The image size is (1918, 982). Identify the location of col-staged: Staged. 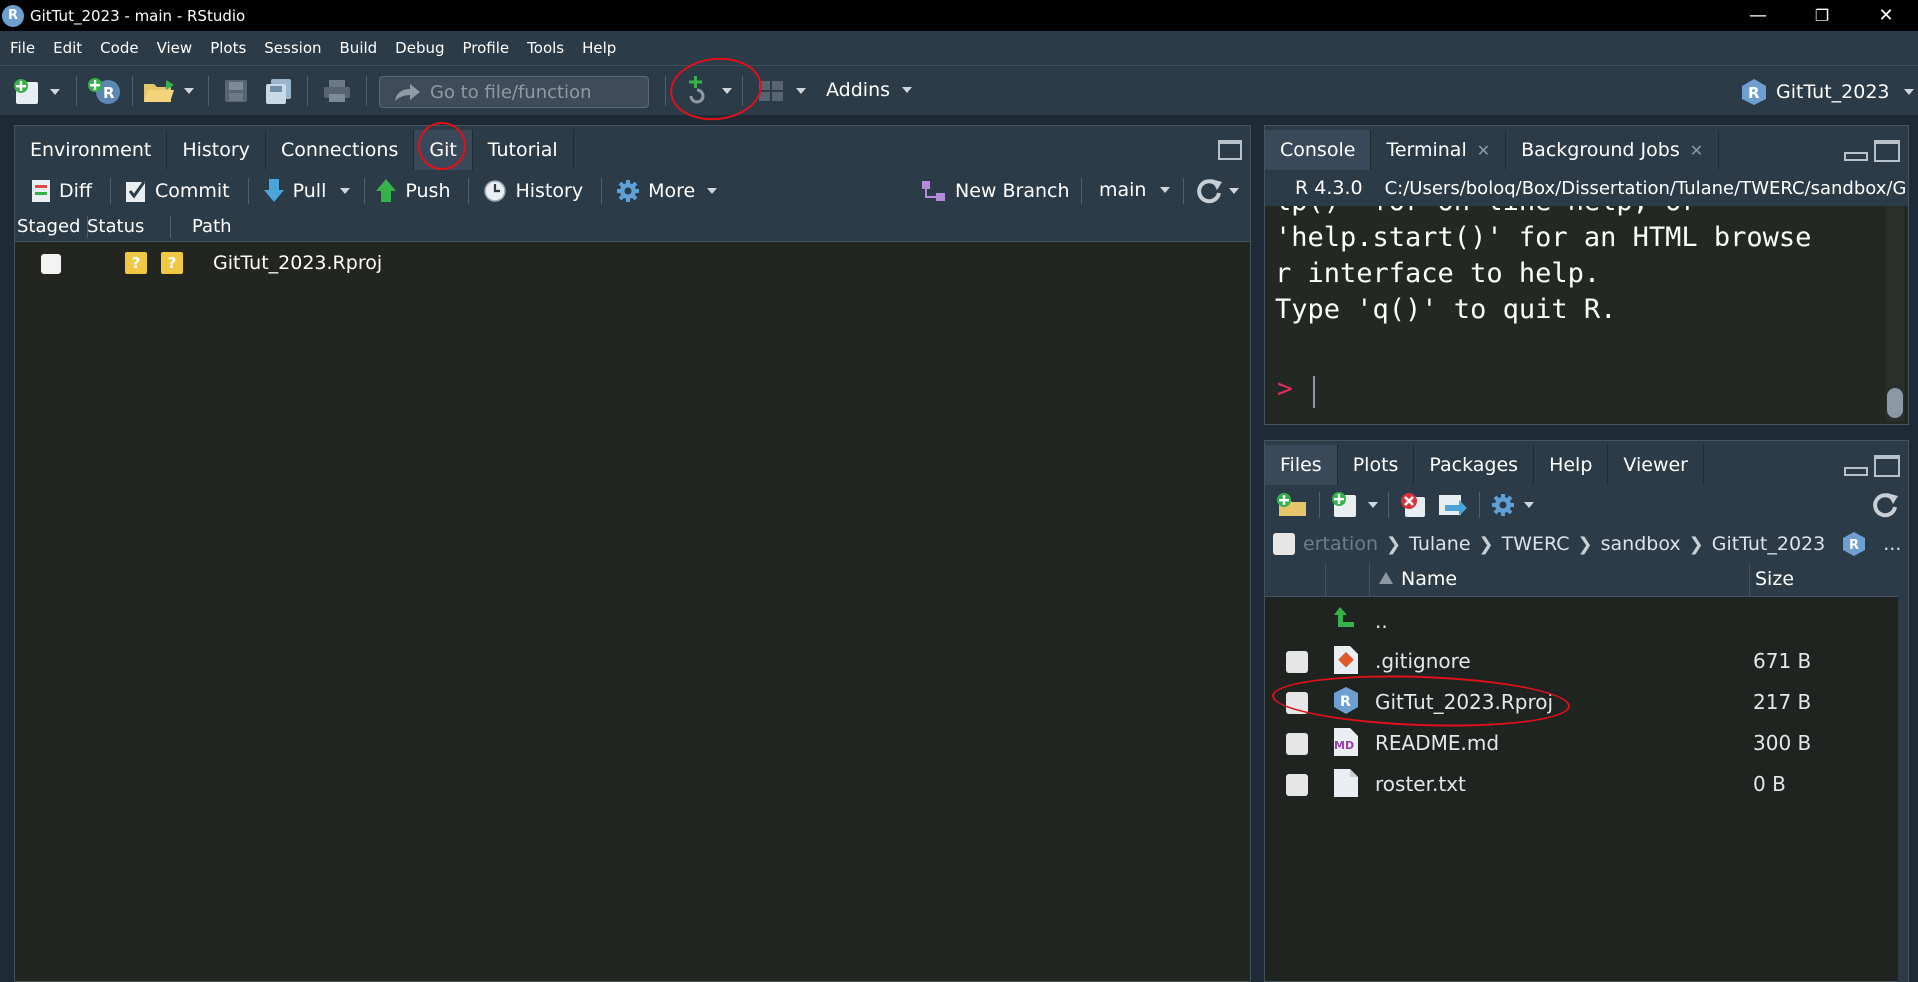
(48, 226).